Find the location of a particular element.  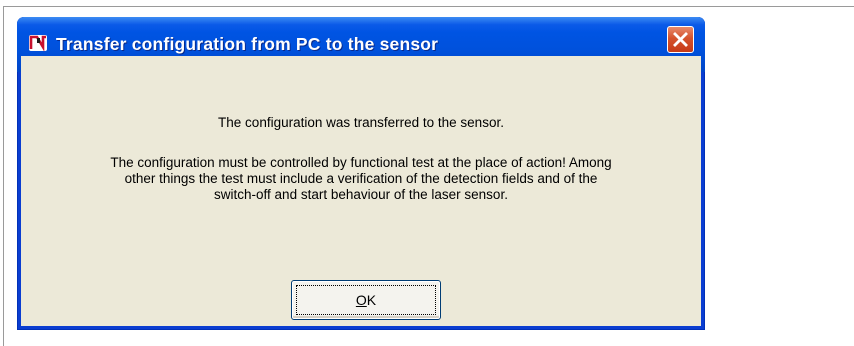

close-icon is located at coordinates (680, 39).